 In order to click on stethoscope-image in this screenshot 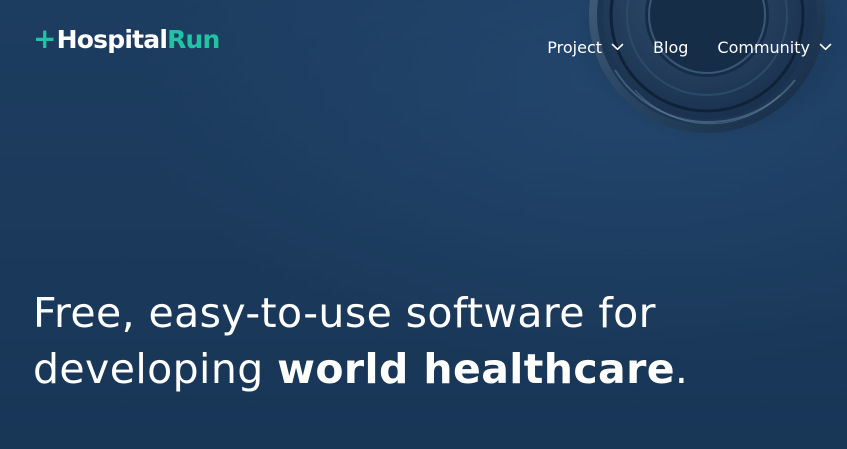, I will do `click(710, 71)`.